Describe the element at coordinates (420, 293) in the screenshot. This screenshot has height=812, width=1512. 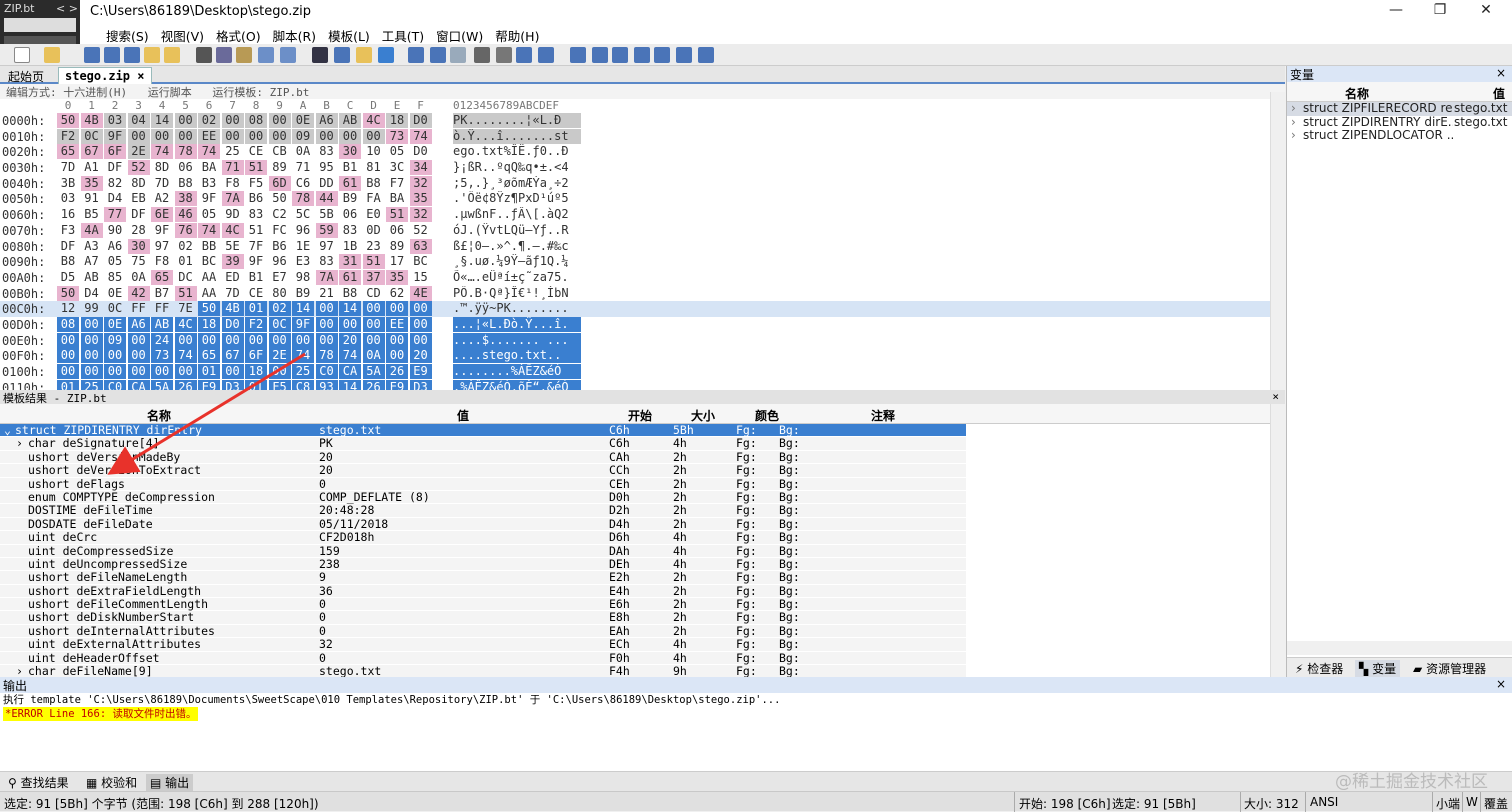
I see `hex-byte: 4E` at that location.